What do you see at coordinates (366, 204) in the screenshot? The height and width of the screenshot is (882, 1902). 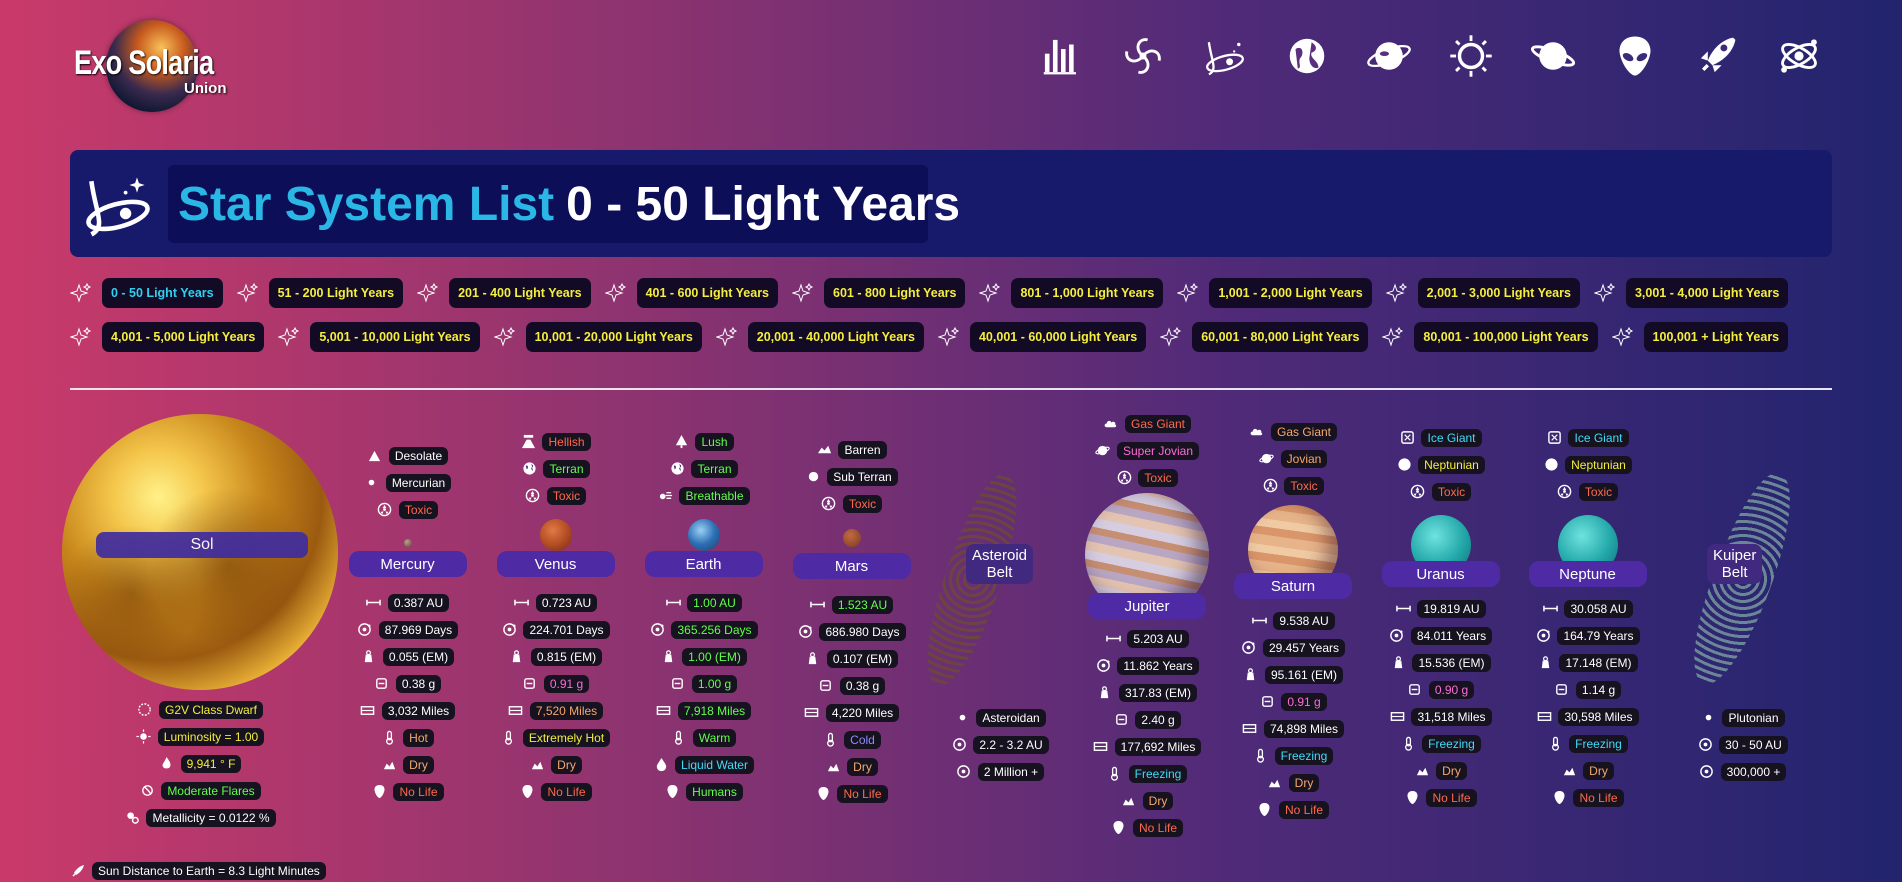 I see `page-title-main: Star System List` at bounding box center [366, 204].